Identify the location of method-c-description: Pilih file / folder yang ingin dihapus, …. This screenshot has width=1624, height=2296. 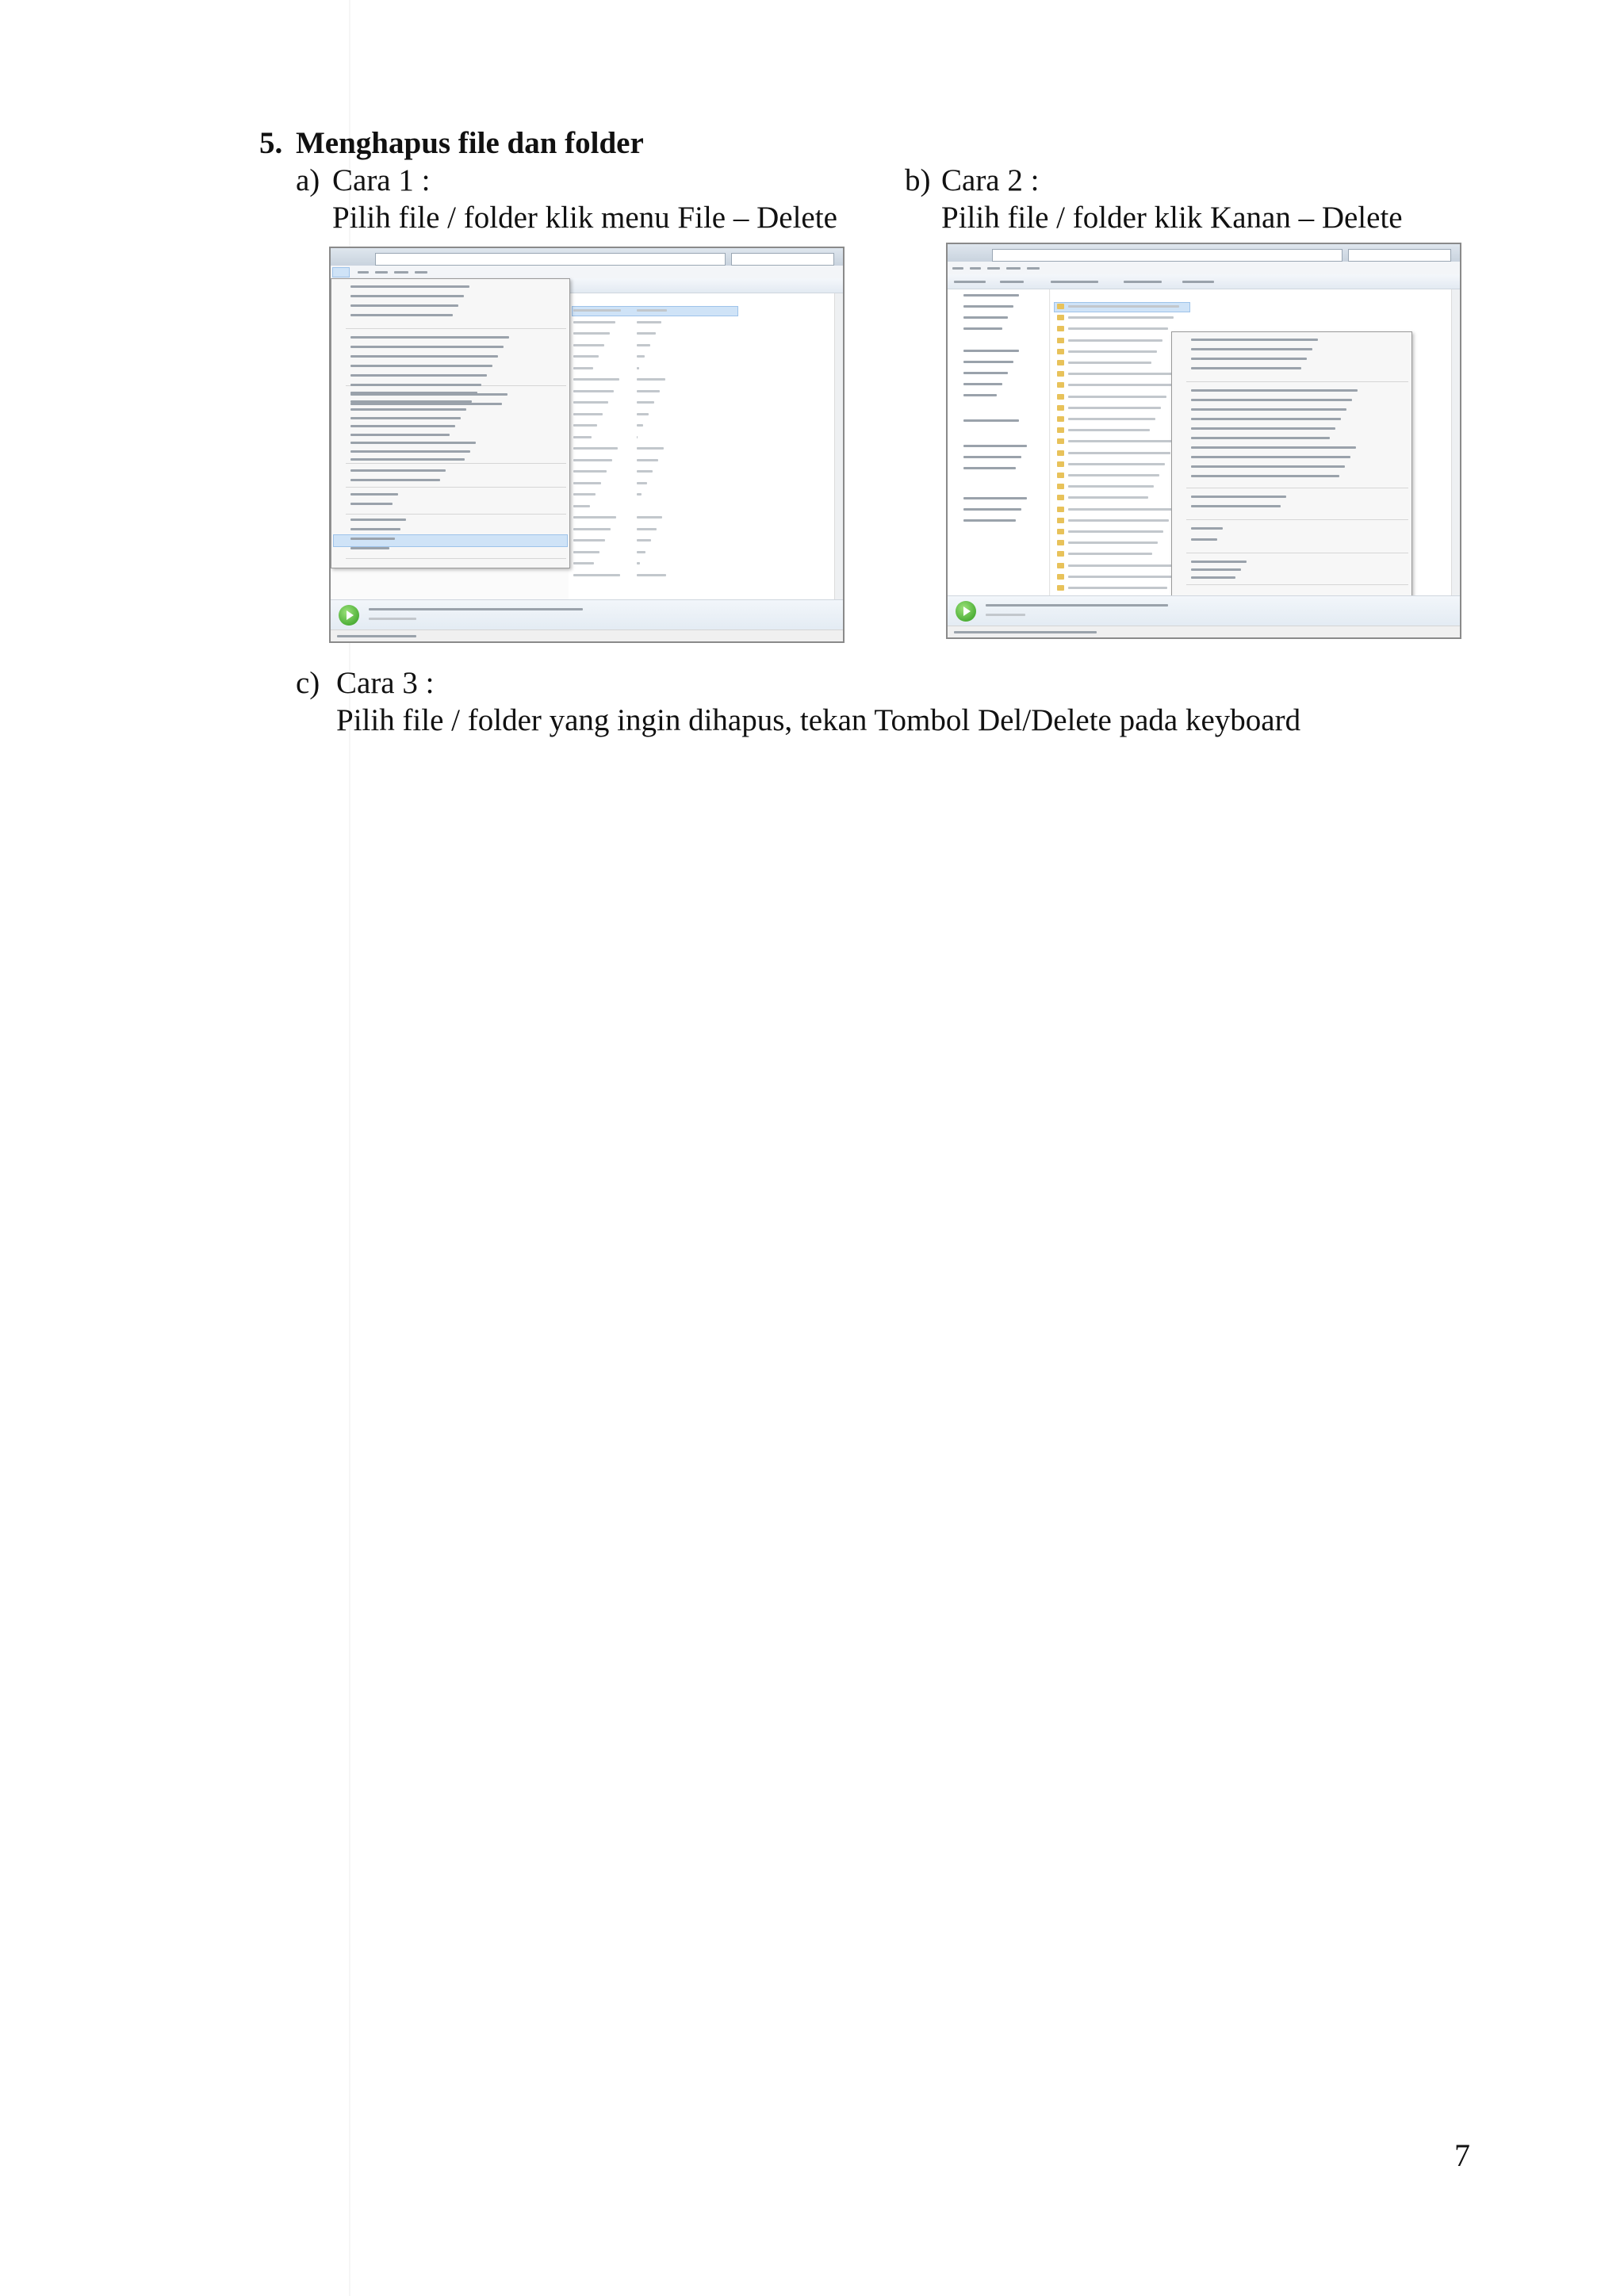
(818, 720).